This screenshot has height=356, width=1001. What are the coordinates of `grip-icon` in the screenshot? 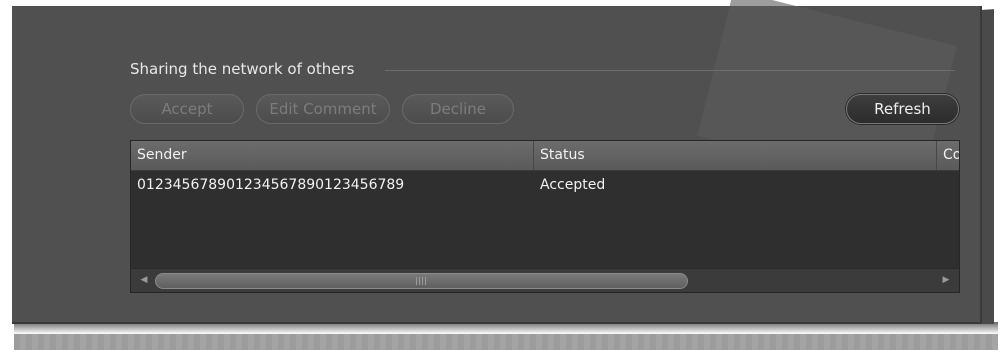 It's located at (421, 281).